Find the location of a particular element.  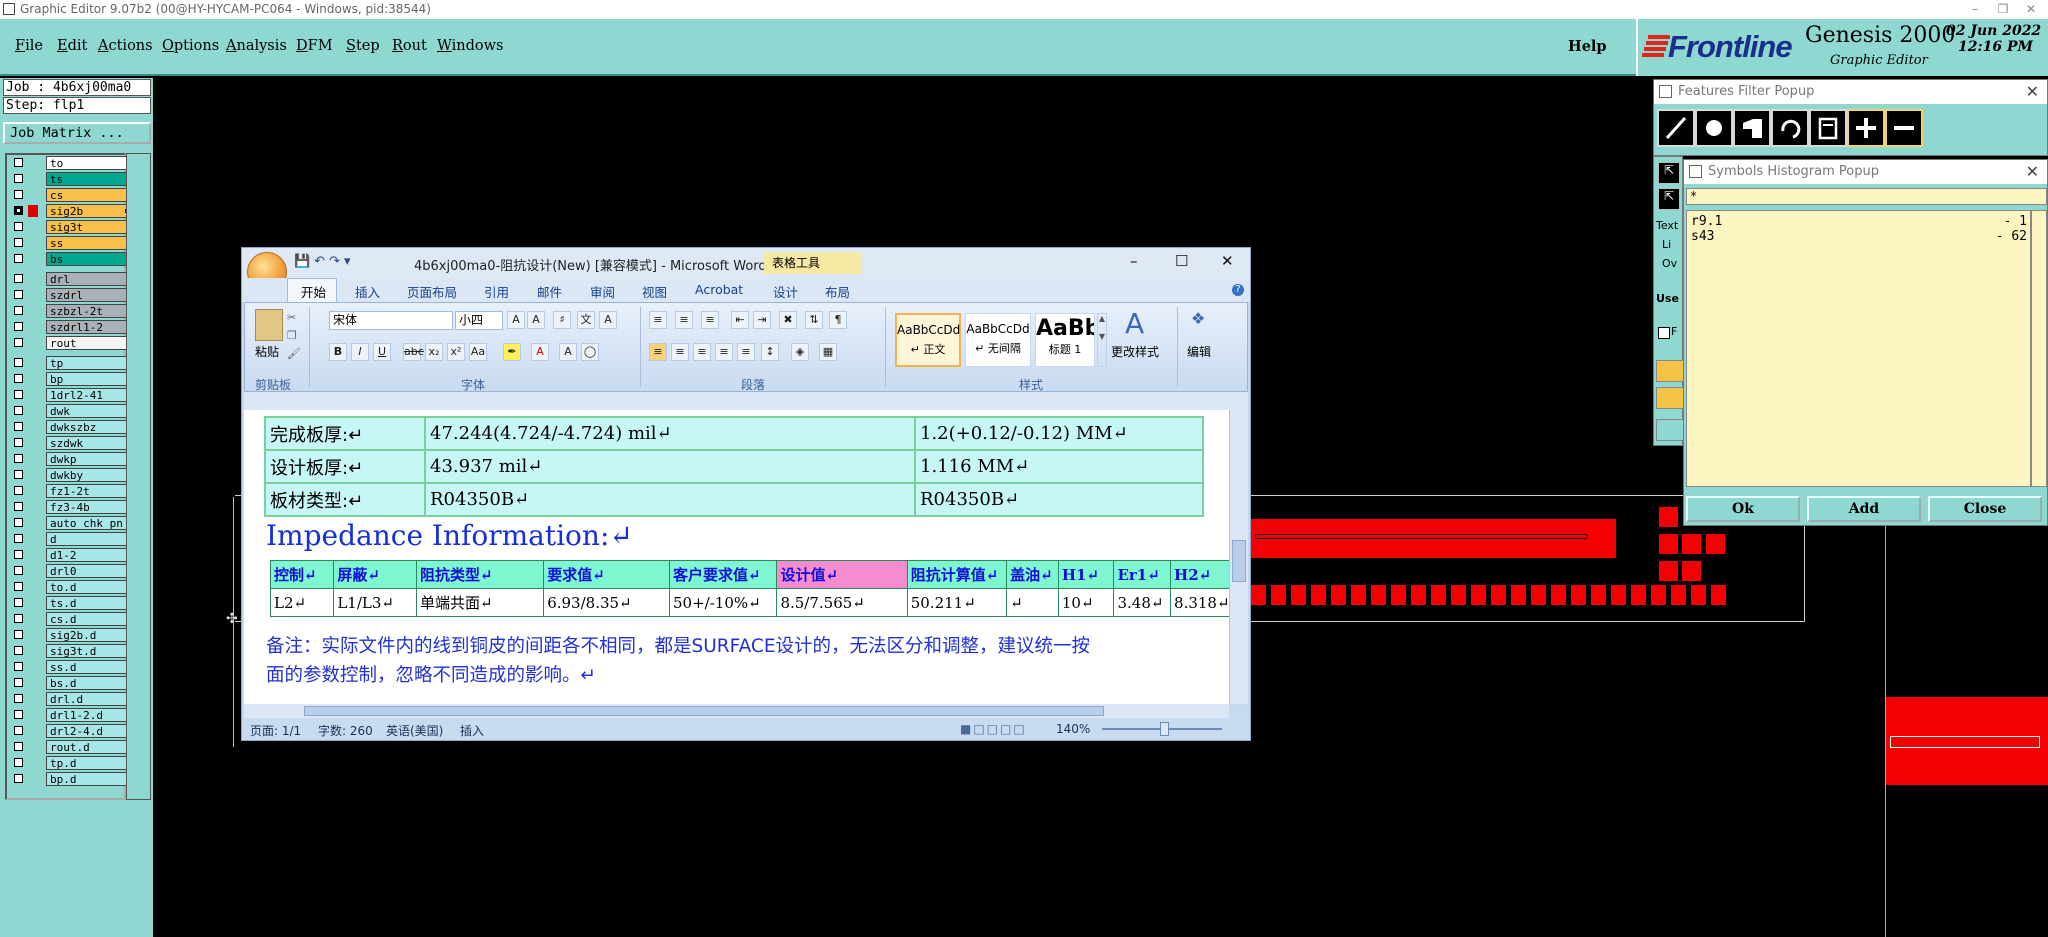

clipboard-small-icons: ✂ ❐ 🖌 is located at coordinates (294, 336).